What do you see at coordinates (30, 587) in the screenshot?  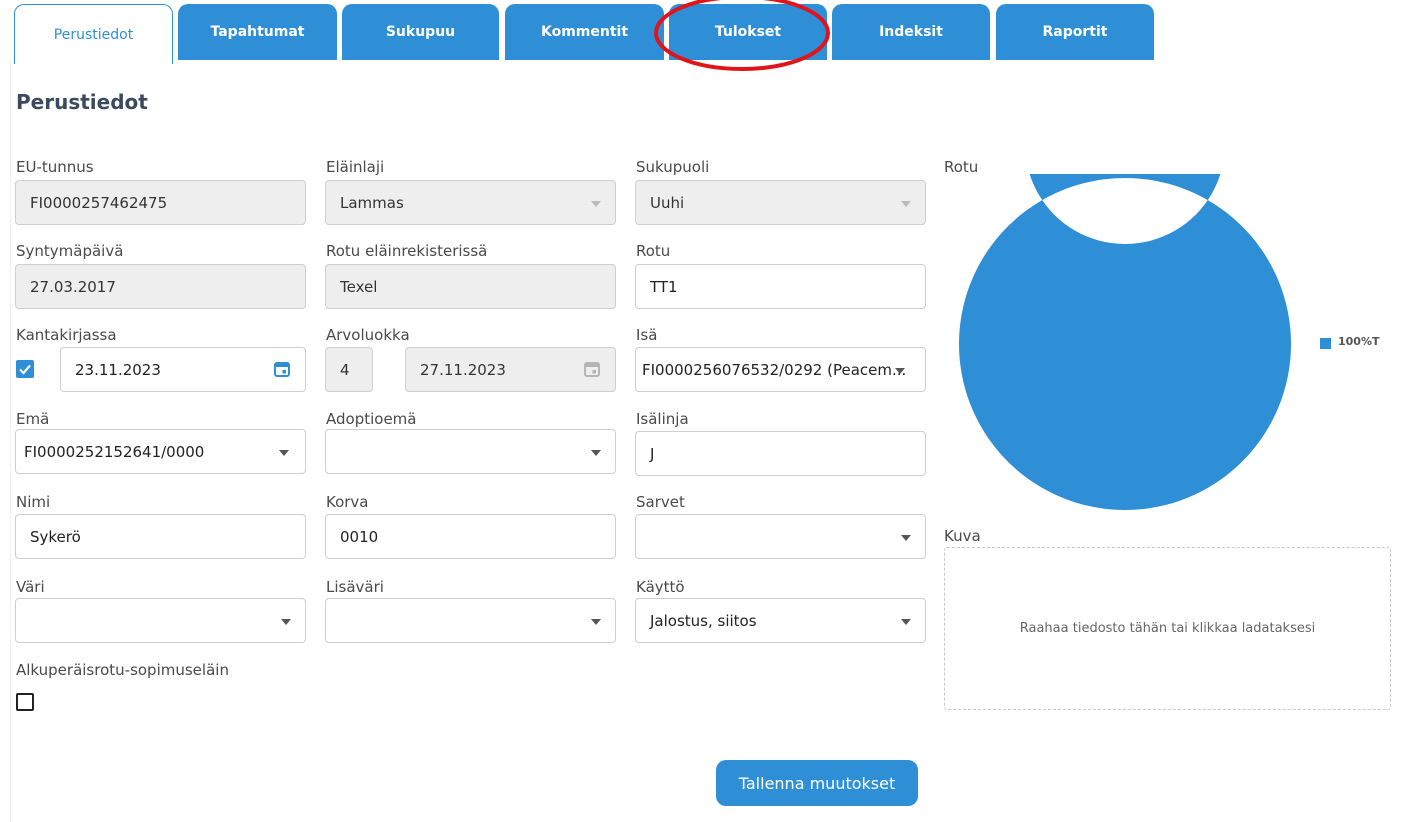 I see `vari-label: Väri` at bounding box center [30, 587].